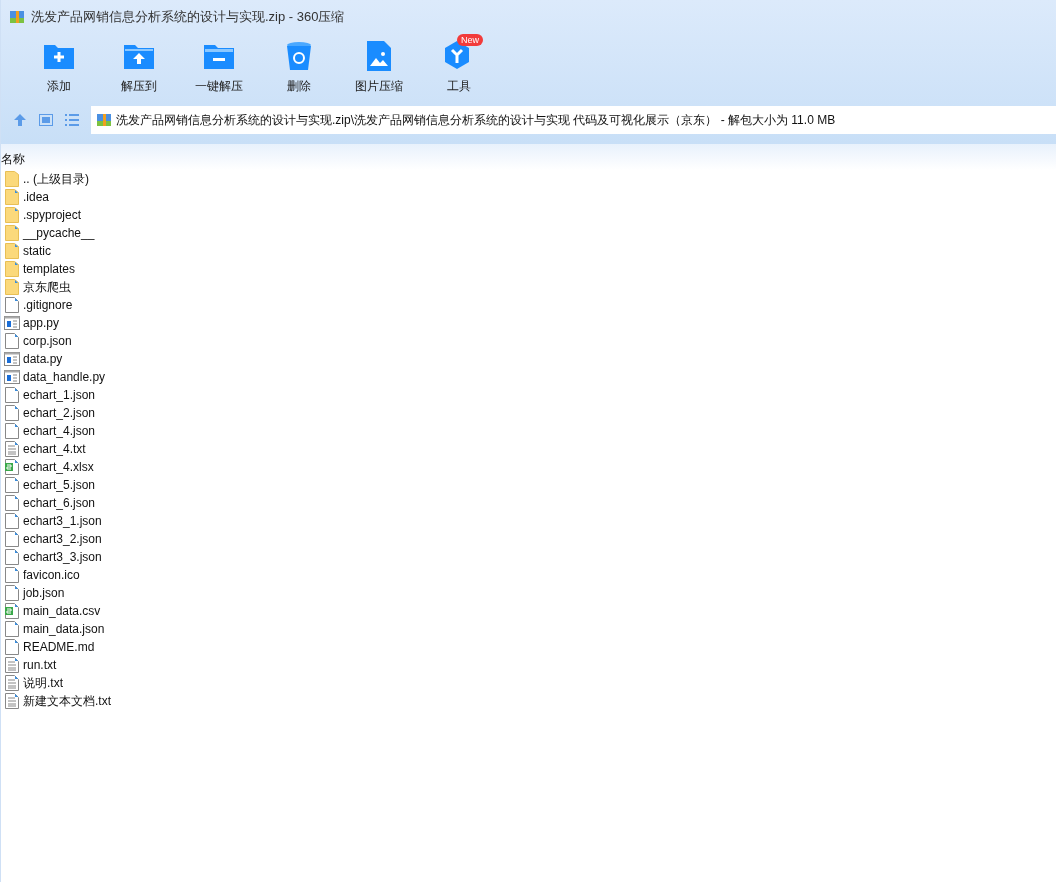  Describe the element at coordinates (459, 67) in the screenshot. I see `toolbar-button: New 工具` at that location.